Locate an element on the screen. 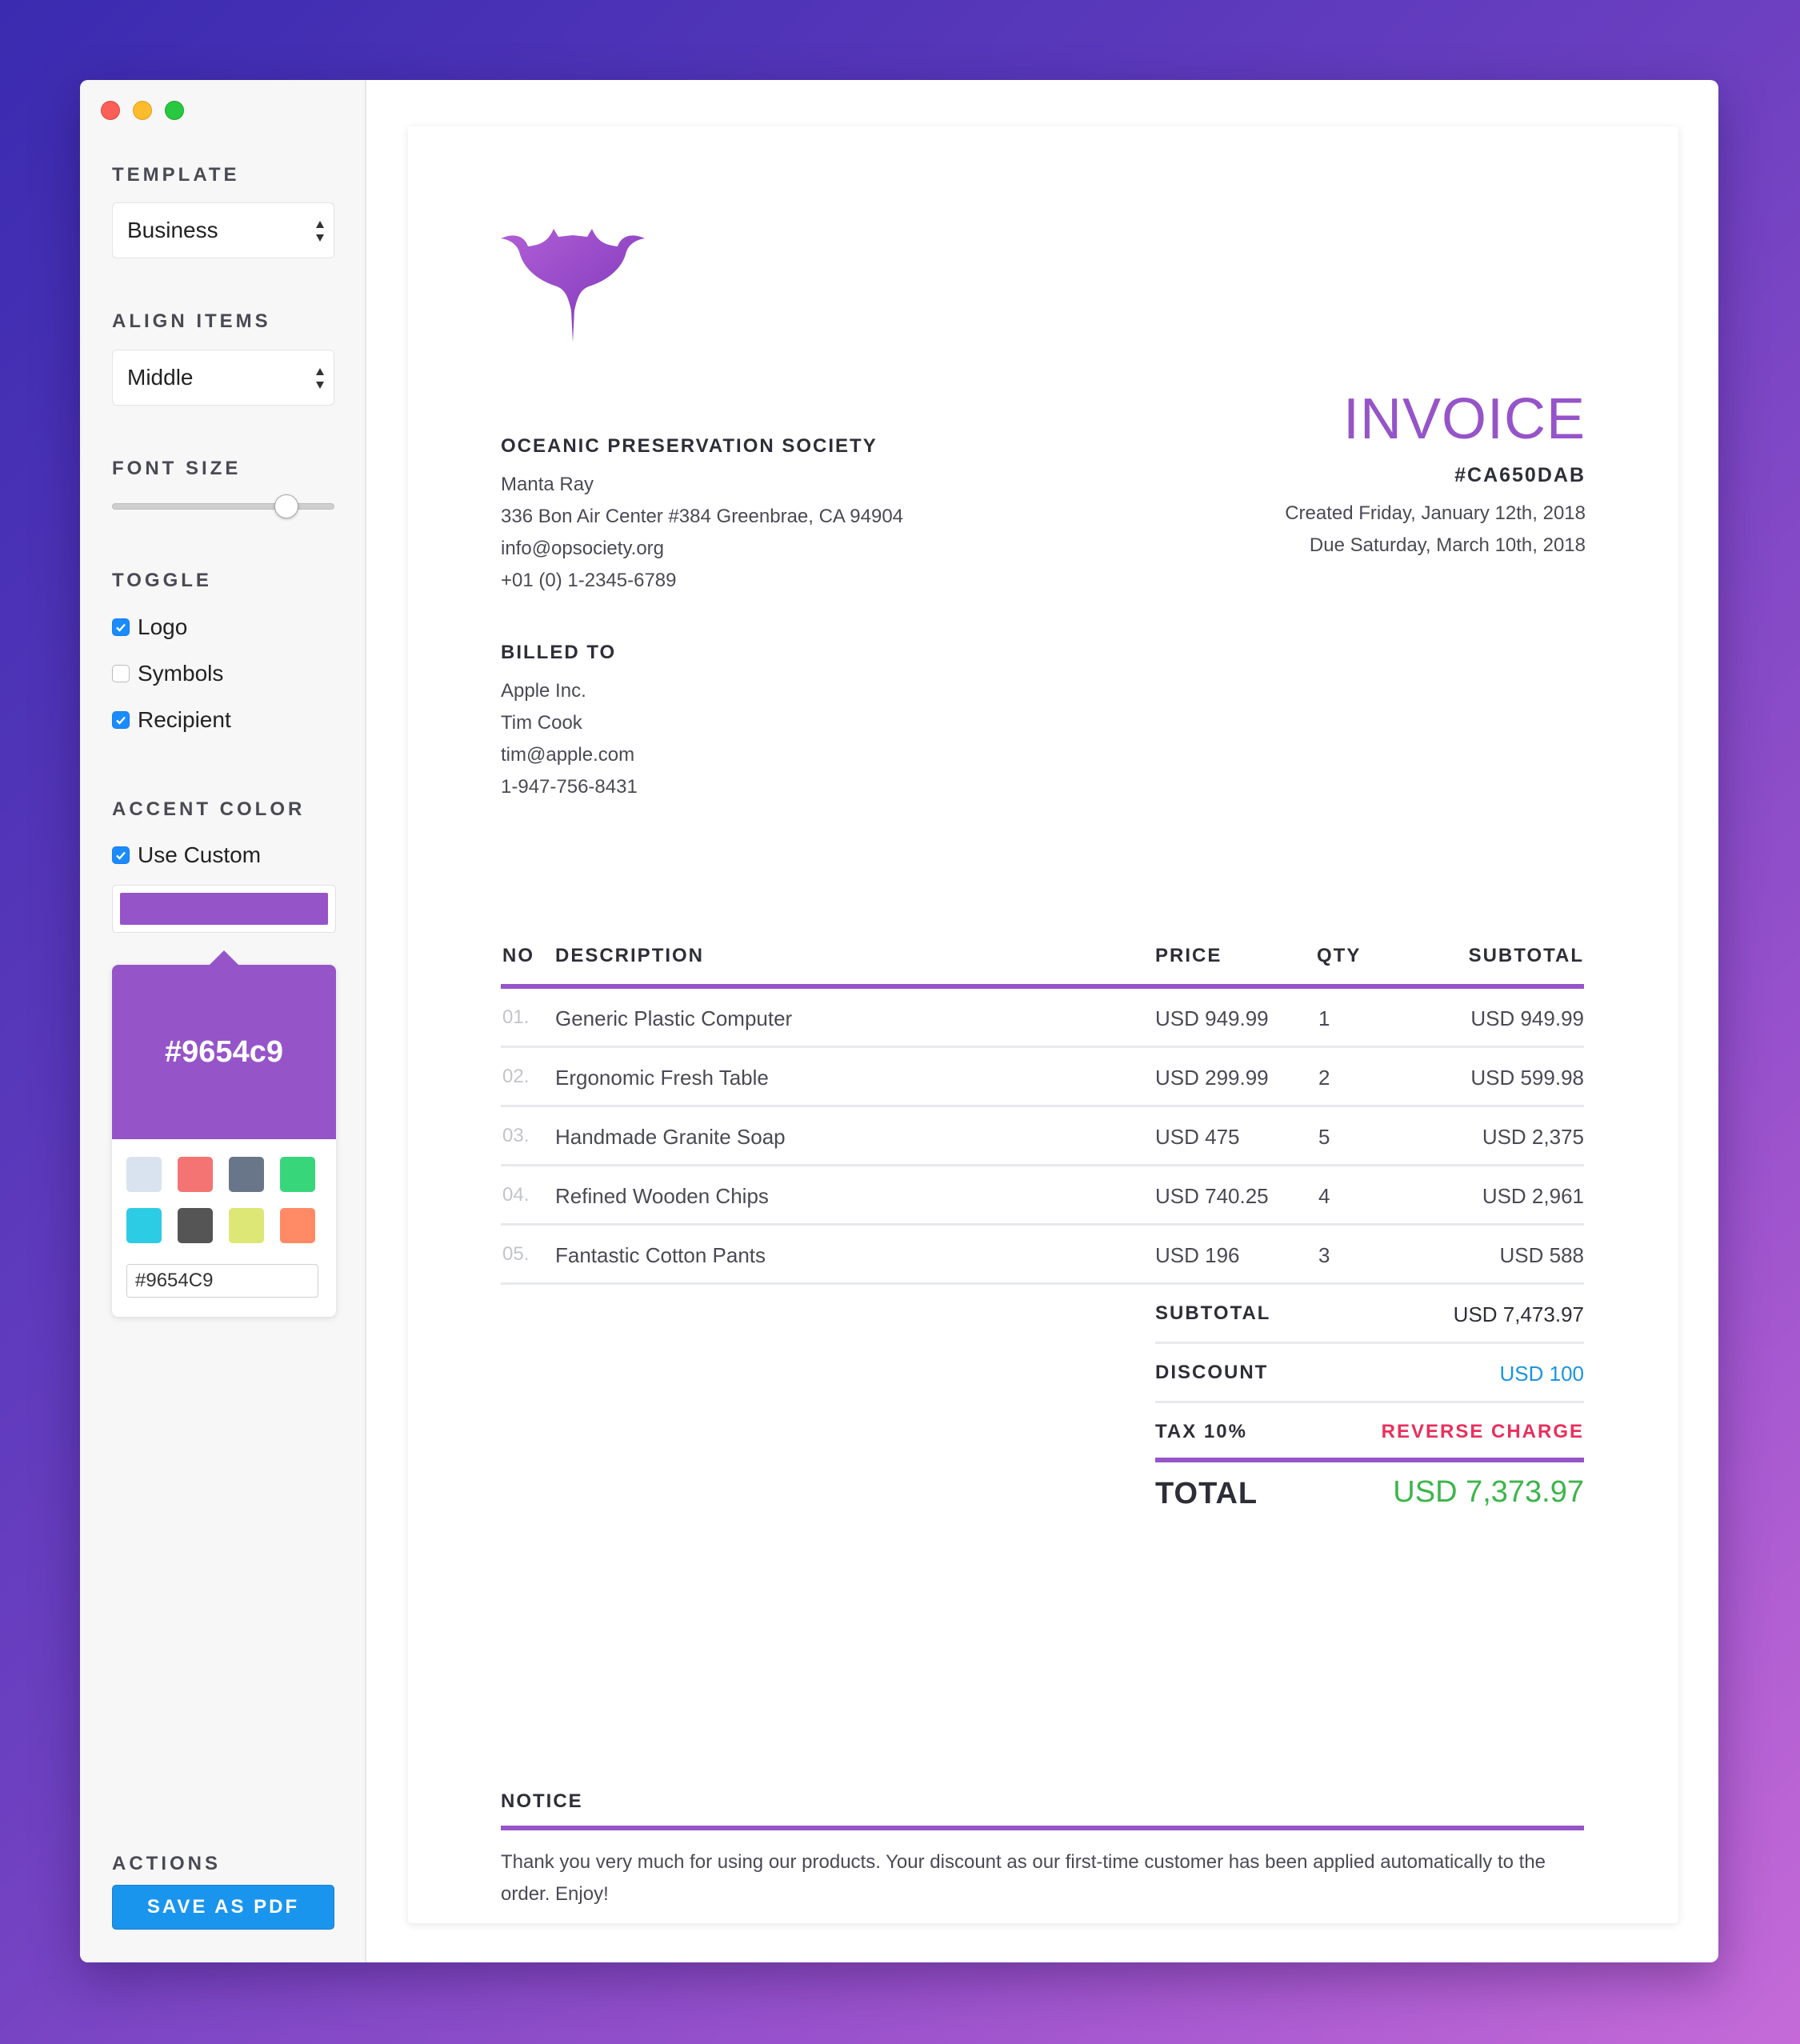  sender-contact-name: Manta Ray is located at coordinates (547, 484).